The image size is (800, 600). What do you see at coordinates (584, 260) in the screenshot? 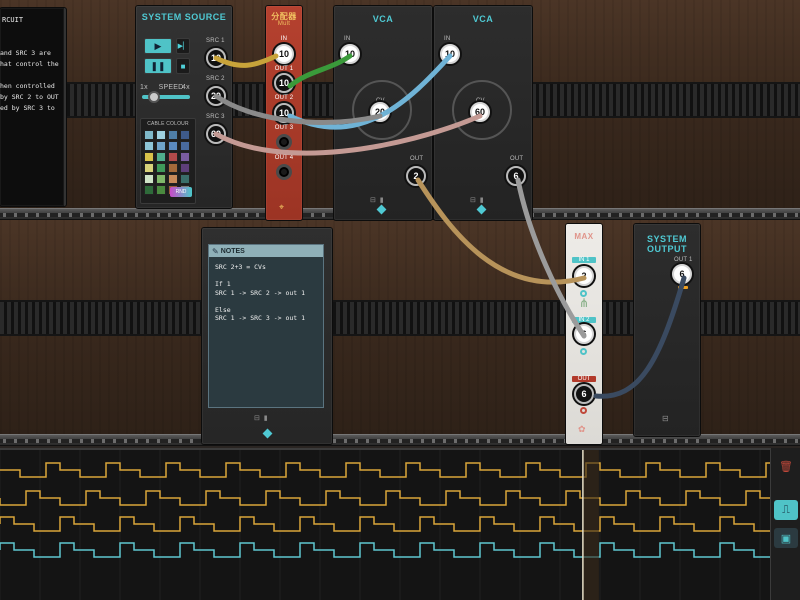
I see `max-in1-label: IN 1` at bounding box center [584, 260].